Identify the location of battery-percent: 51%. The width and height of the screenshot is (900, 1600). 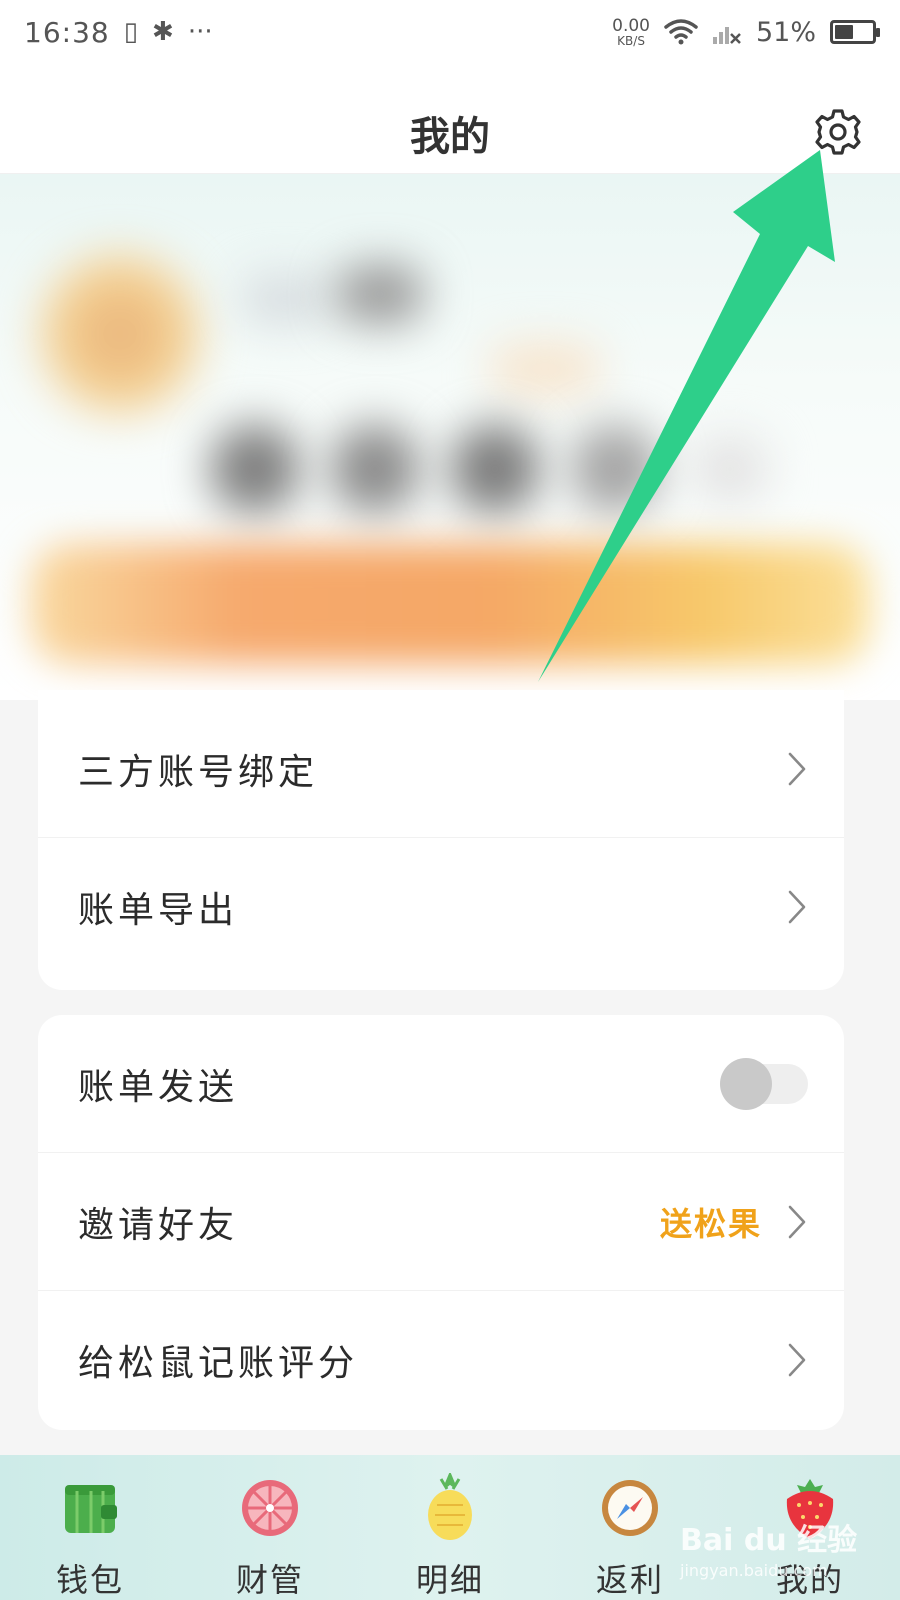
(785, 32).